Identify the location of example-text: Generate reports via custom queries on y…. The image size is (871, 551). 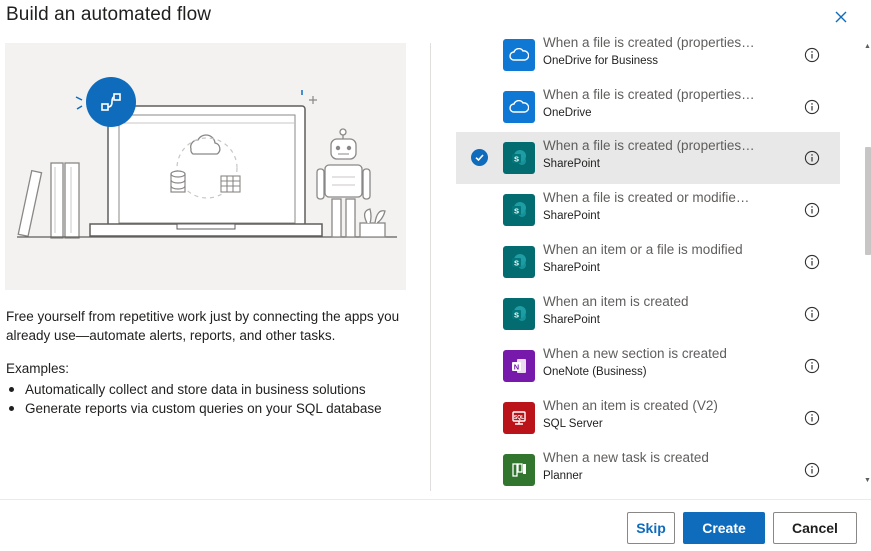
(203, 408).